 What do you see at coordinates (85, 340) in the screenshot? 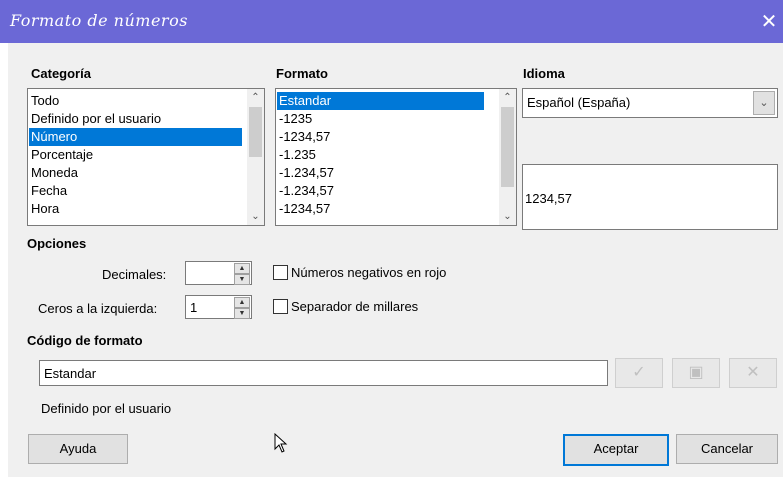
I see `codigo-header: Código de formato` at bounding box center [85, 340].